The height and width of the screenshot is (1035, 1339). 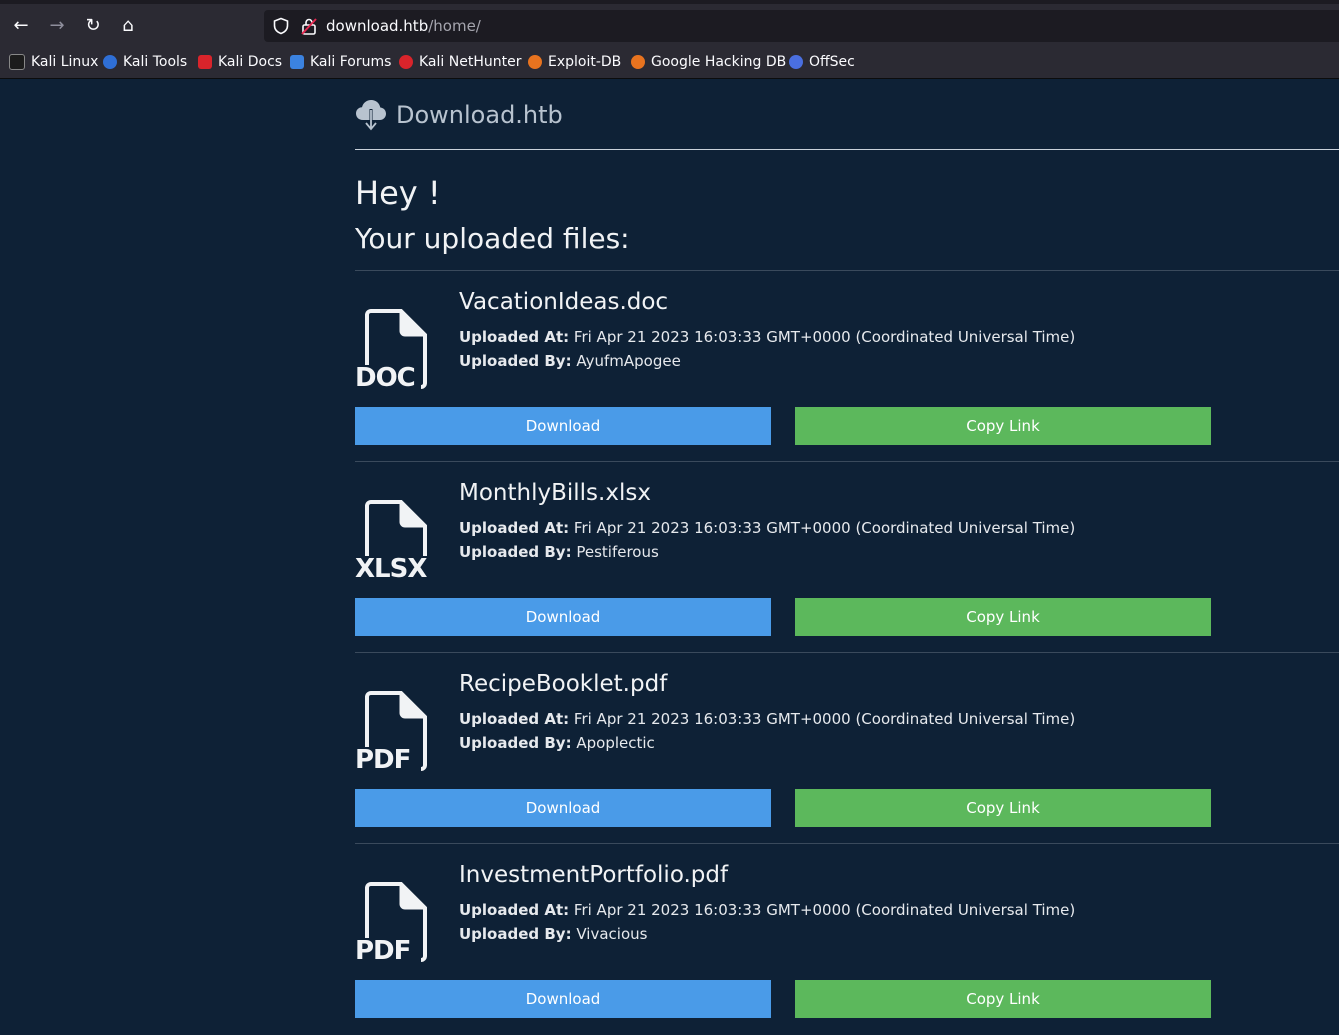 I want to click on url-text: download.htb/home/, so click(x=403, y=26).